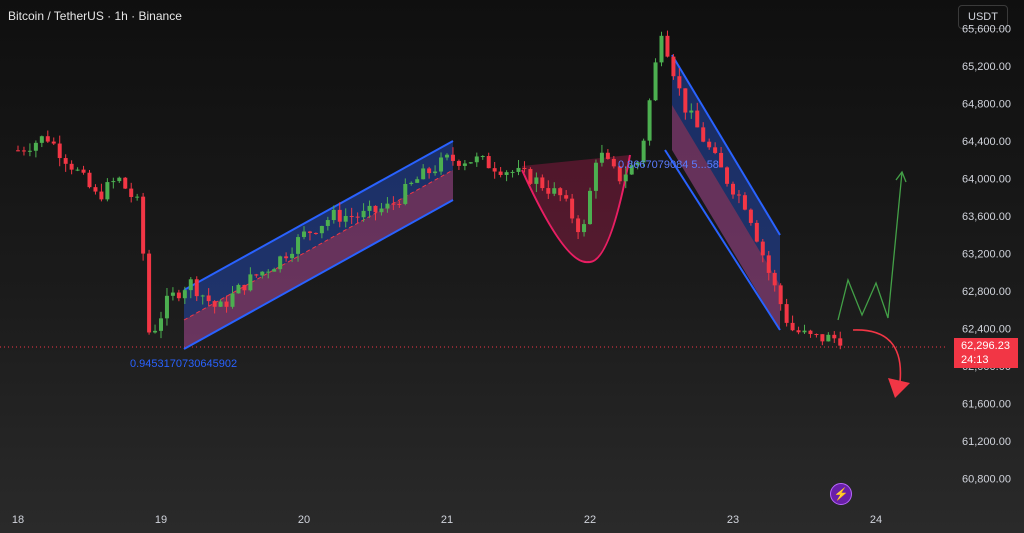  What do you see at coordinates (668, 165) in the screenshot?
I see `top-pattern-label: 0.8667079084 5...58` at bounding box center [668, 165].